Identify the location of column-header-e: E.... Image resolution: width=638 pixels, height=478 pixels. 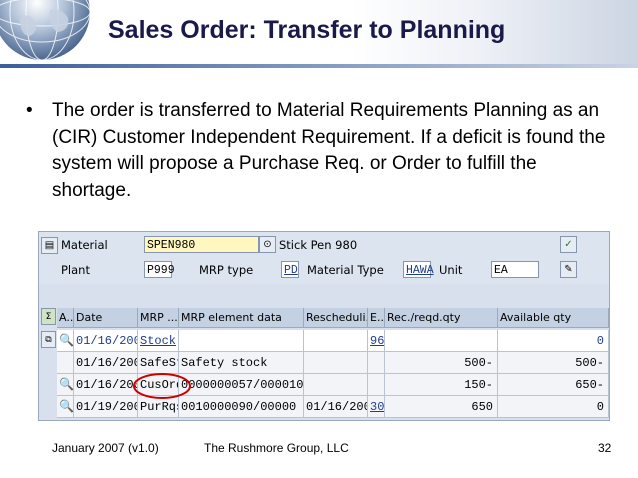
(376, 318).